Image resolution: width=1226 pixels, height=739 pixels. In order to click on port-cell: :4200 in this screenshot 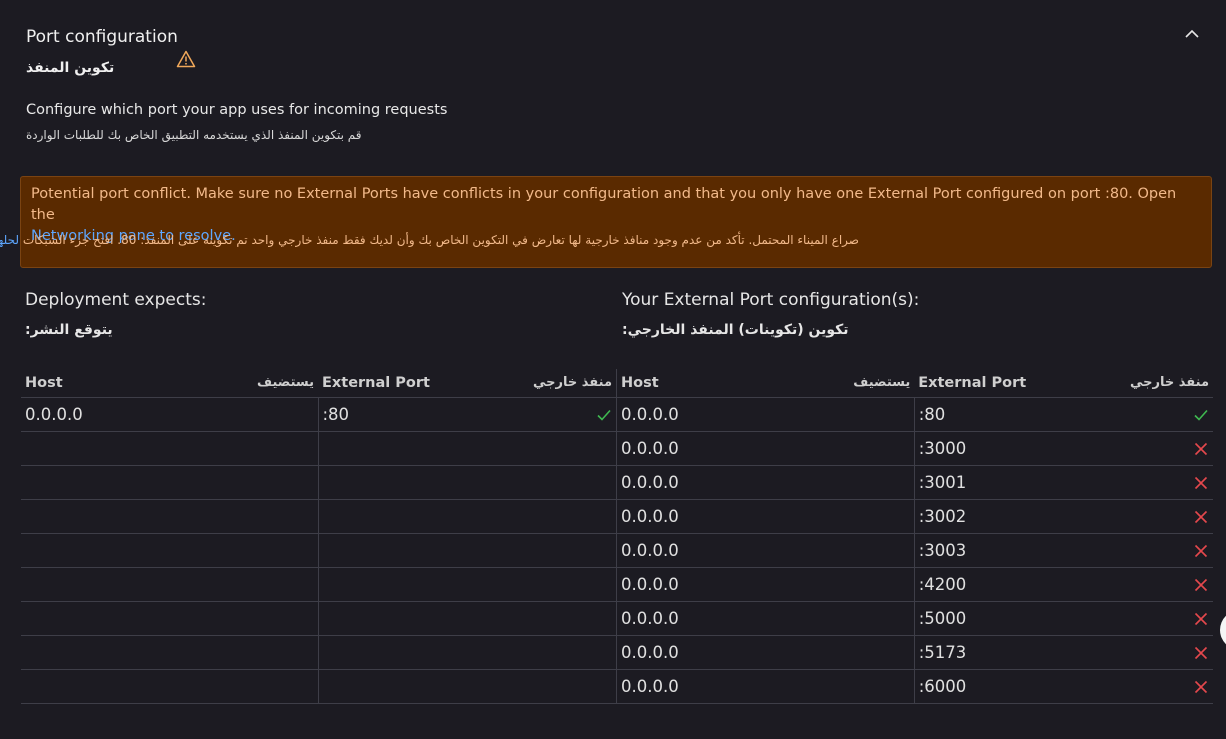, I will do `click(1063, 584)`.